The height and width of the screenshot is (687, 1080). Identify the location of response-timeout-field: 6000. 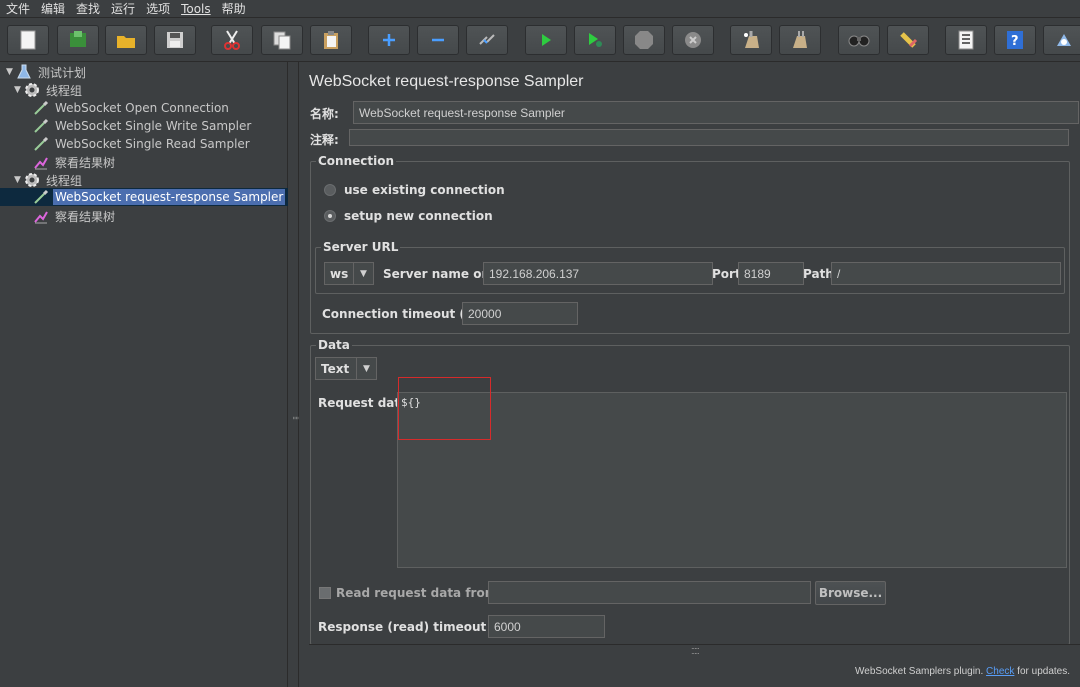
(546, 626).